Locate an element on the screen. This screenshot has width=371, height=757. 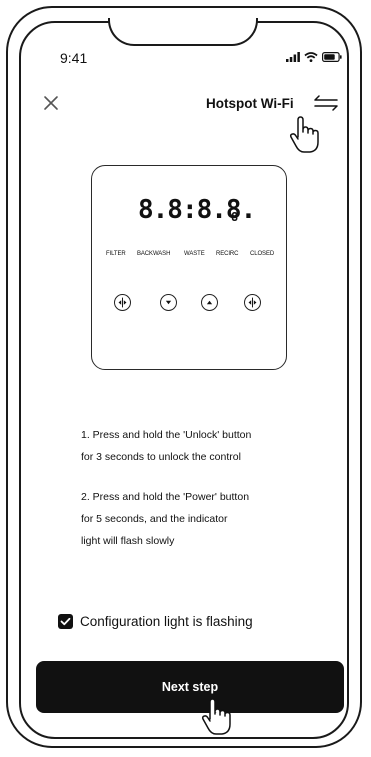
checkmark-icon is located at coordinates (65, 621).